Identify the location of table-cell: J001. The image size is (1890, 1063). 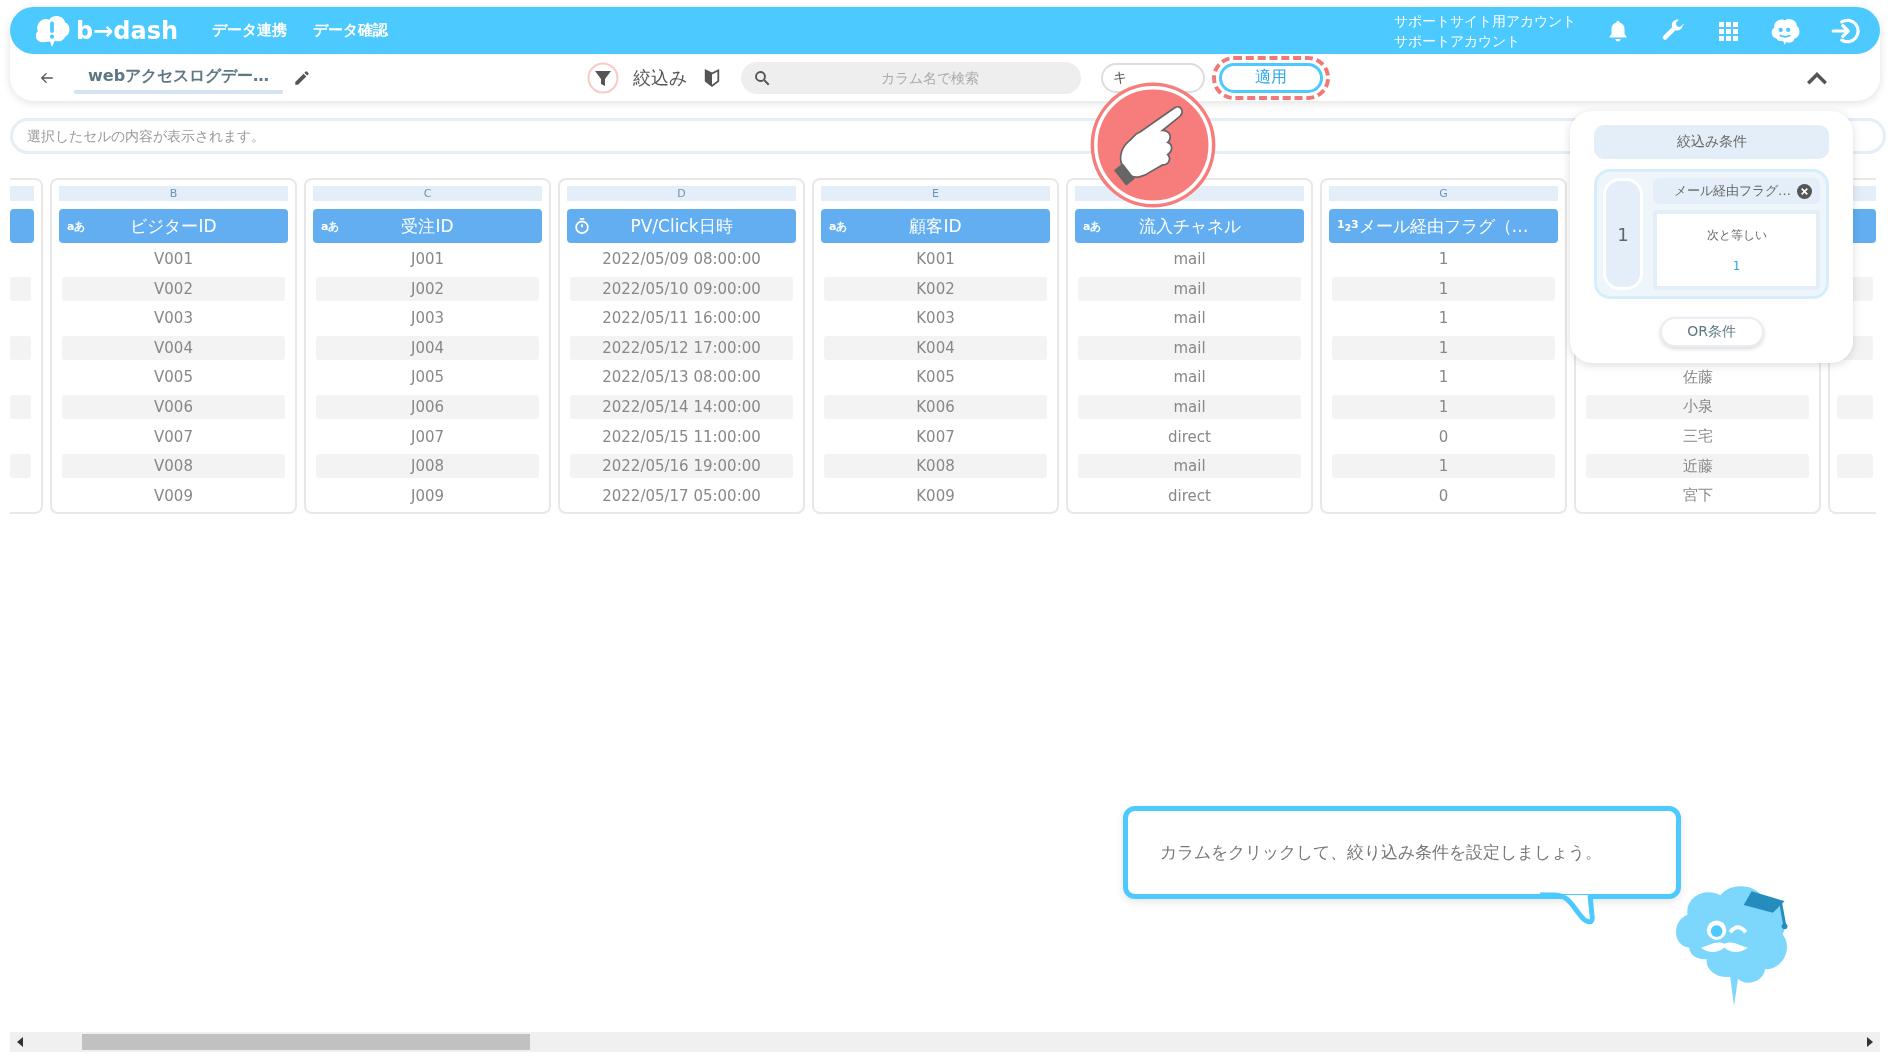
(427, 259).